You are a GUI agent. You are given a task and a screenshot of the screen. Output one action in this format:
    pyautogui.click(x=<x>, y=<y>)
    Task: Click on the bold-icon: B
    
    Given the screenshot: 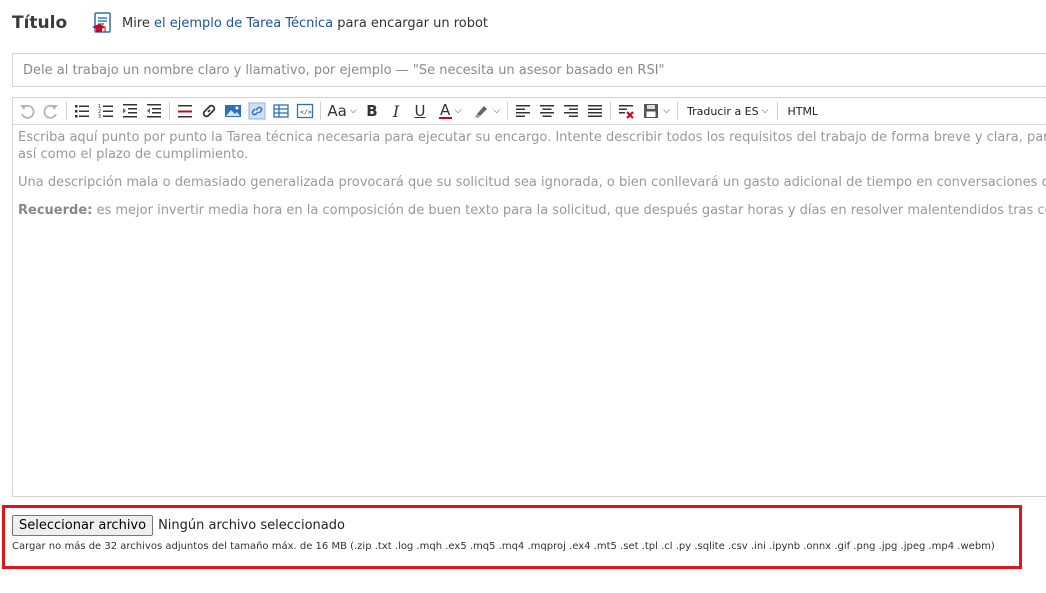 What is the action you would take?
    pyautogui.click(x=372, y=111)
    